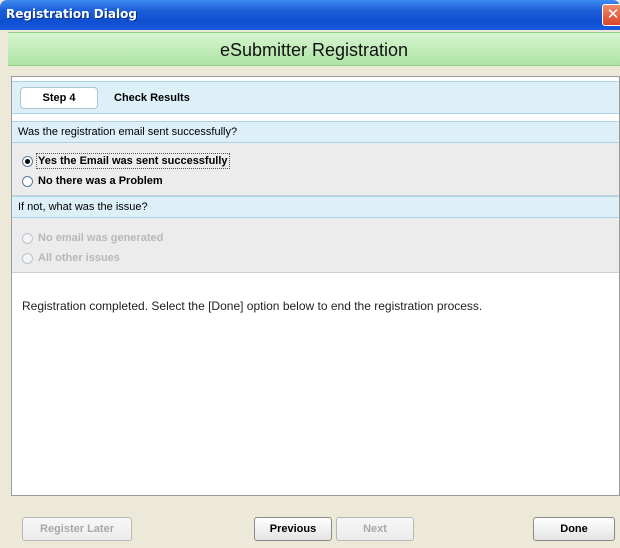 The height and width of the screenshot is (548, 620). Describe the element at coordinates (77, 529) in the screenshot. I see `register-later-button: Register Later` at that location.